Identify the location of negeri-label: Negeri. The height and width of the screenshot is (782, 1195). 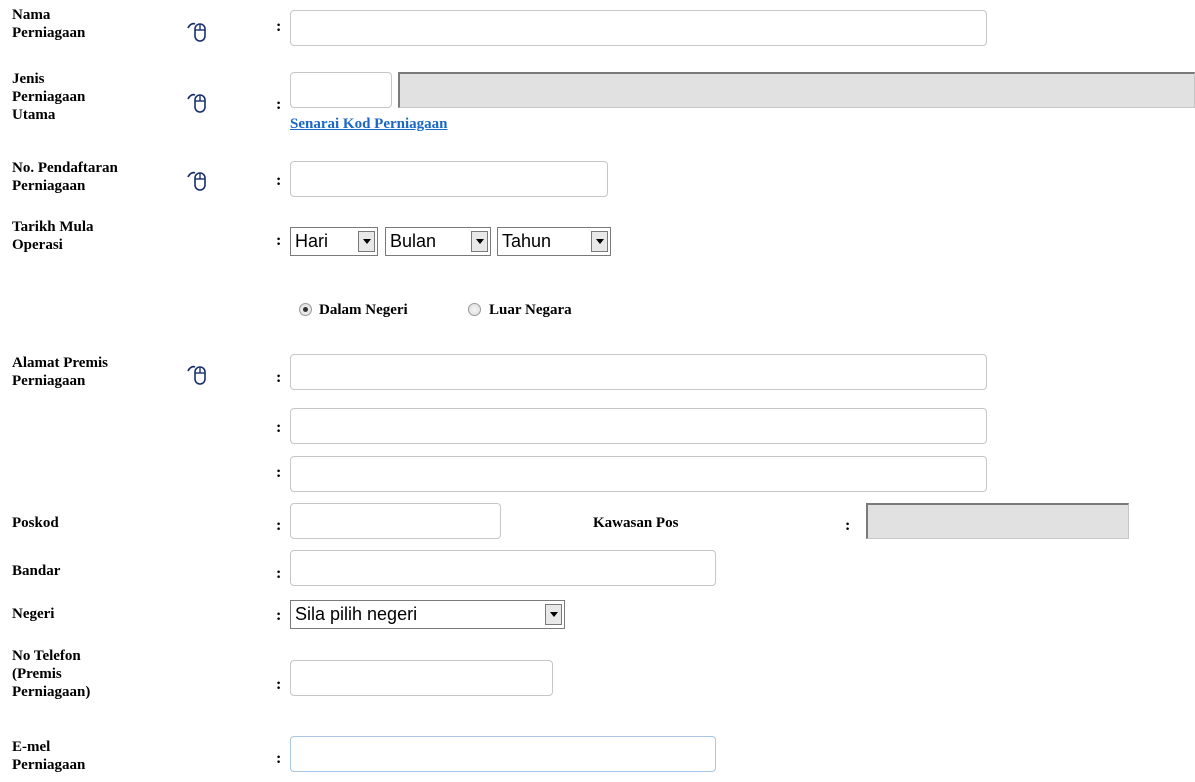
(33, 614).